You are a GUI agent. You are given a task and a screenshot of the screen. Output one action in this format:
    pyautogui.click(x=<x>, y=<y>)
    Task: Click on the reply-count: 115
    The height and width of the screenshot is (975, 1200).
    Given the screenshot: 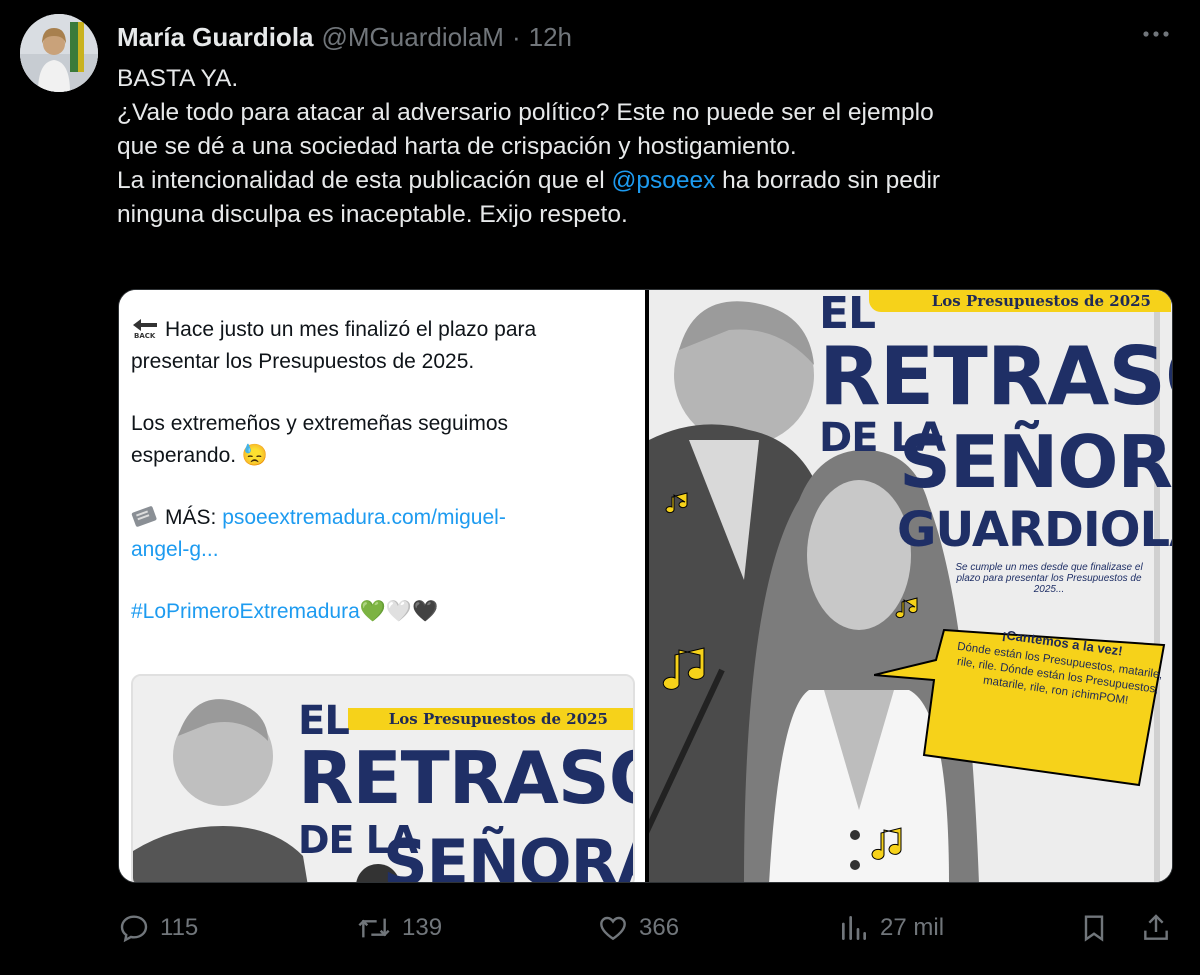 What is the action you would take?
    pyautogui.click(x=179, y=927)
    